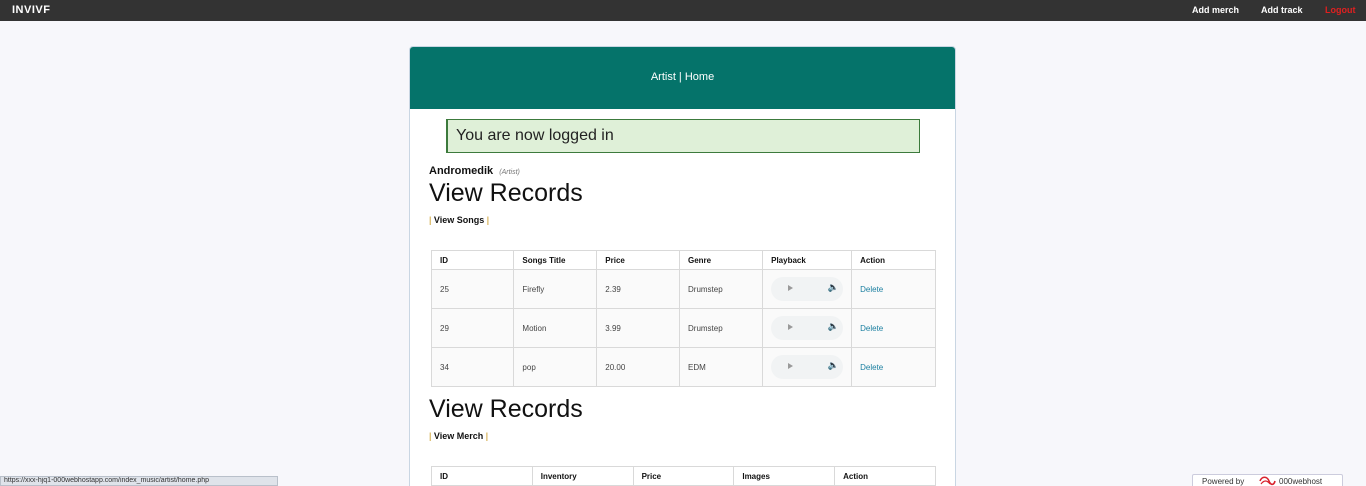  I want to click on panel-title: Artist | Home, so click(682, 77).